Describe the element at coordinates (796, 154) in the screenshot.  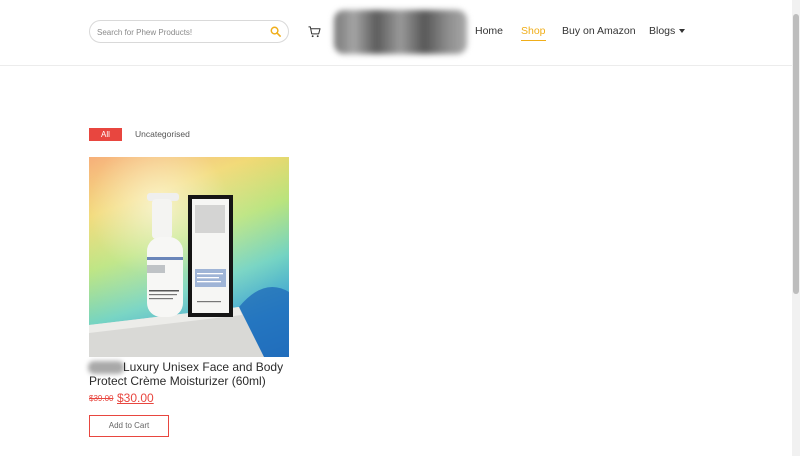
I see `scrollbar-thumb` at that location.